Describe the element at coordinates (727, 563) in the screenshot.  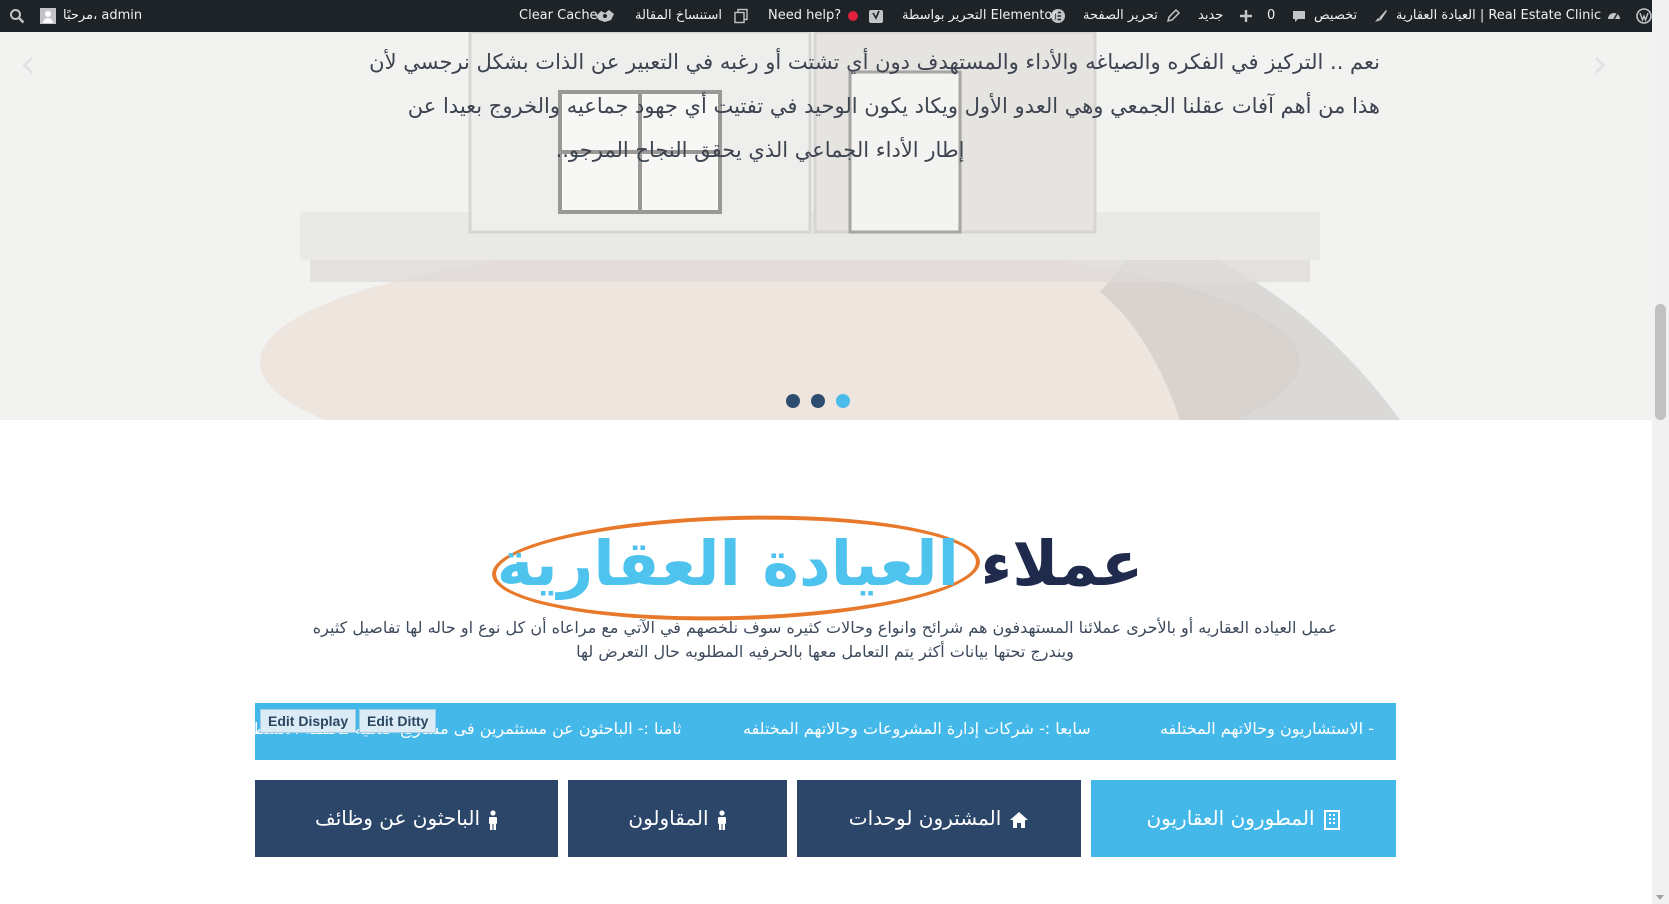
I see `title-highlight-part: العيادة العقارية` at that location.